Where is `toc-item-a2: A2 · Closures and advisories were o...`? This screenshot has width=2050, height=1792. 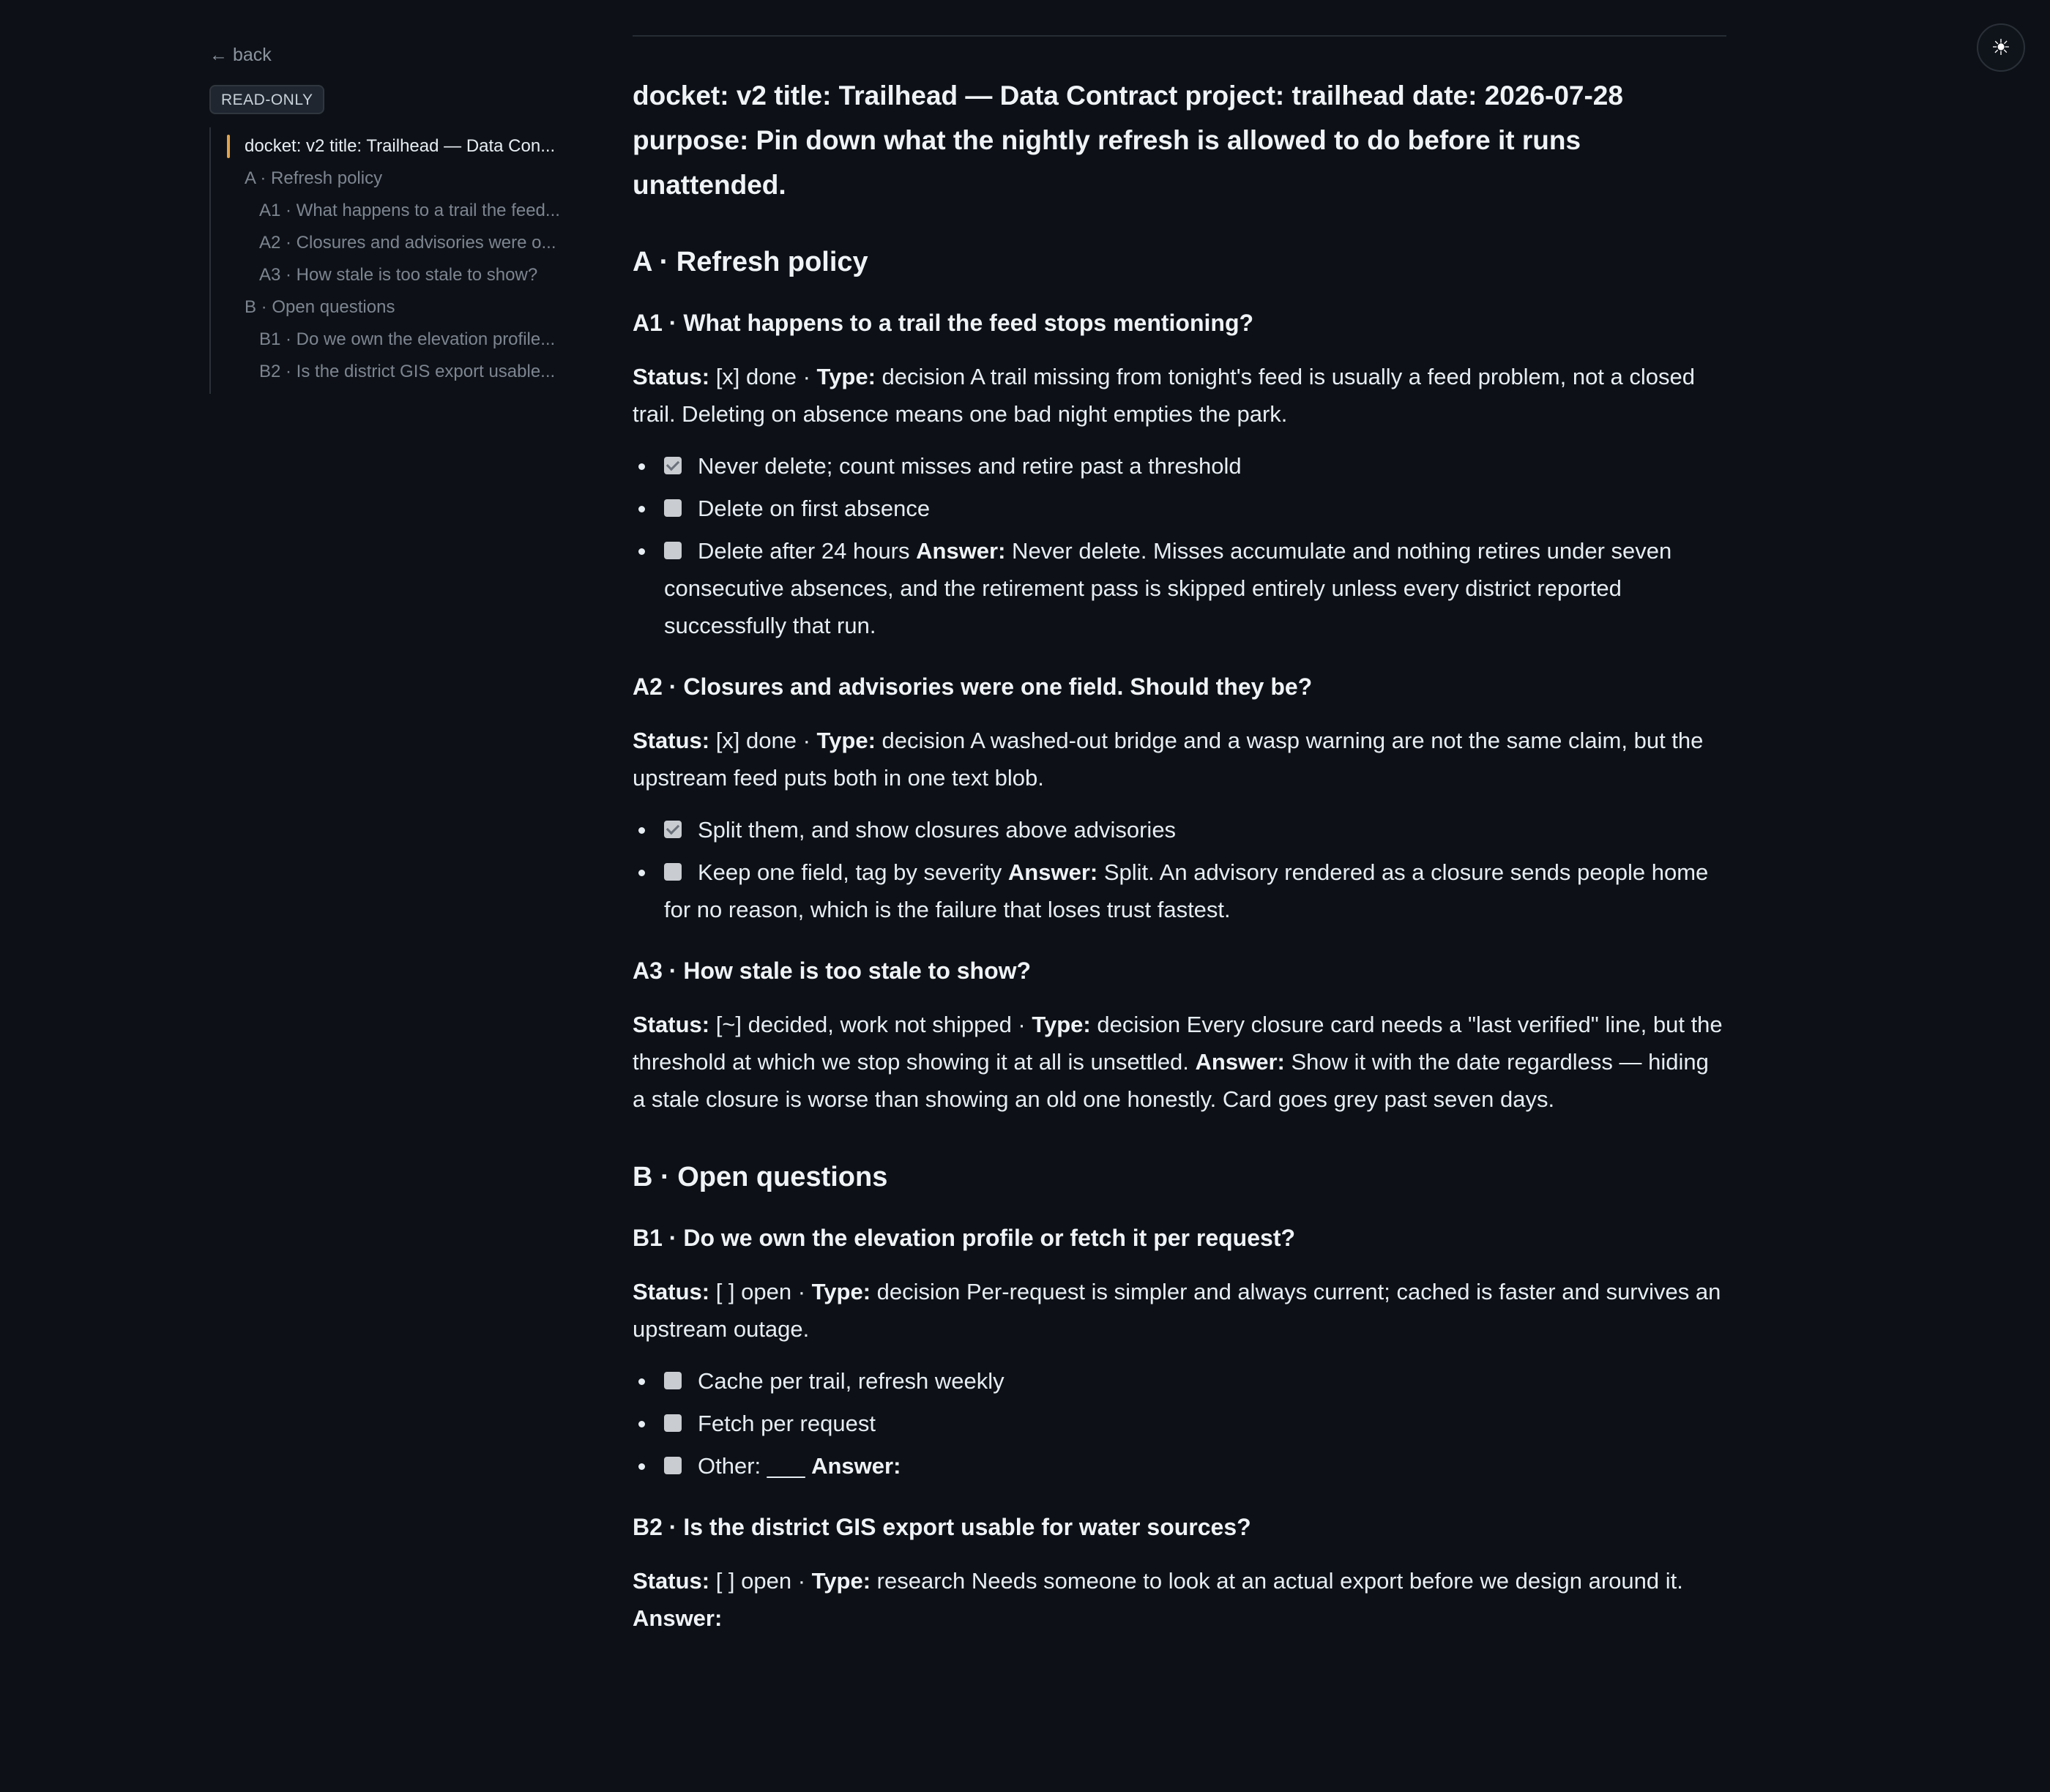
toc-item-a2: A2 · Closures and advisories were o... is located at coordinates (393, 243).